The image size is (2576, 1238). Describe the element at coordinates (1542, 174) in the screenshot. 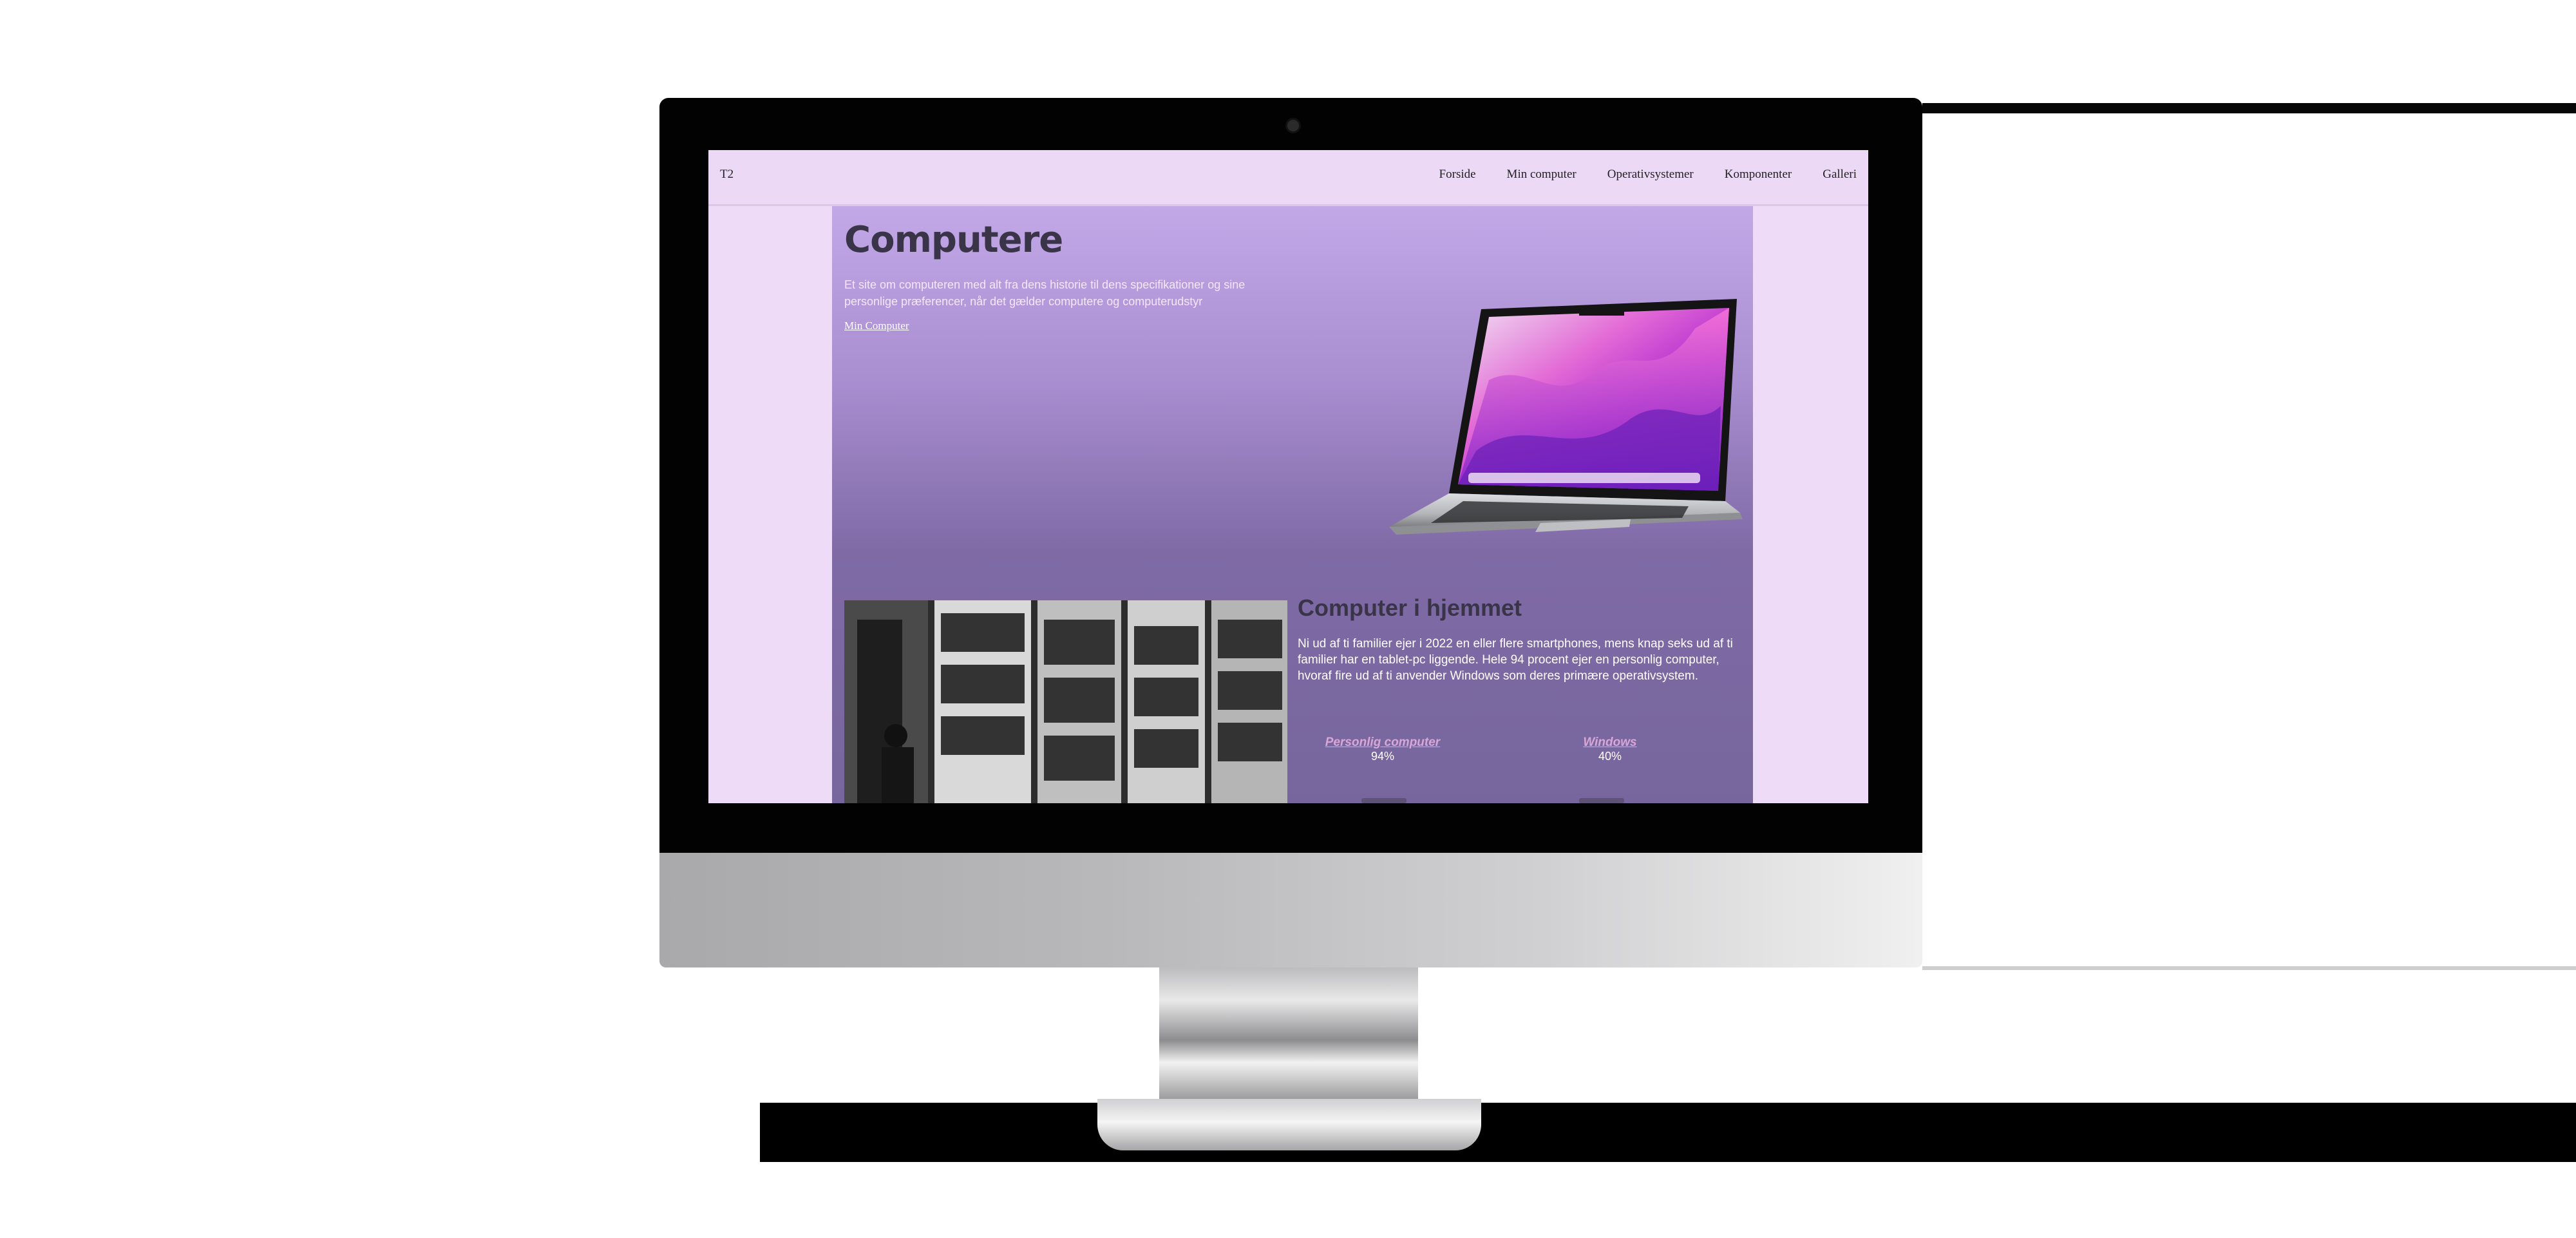

I see `nav-link-min-computer: Min computer` at that location.